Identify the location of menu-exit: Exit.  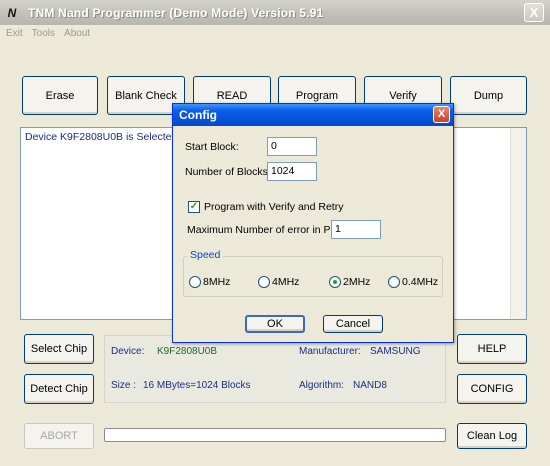
(14, 33).